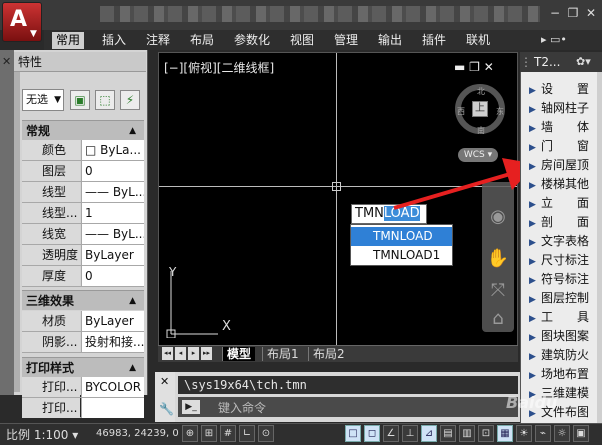 The height and width of the screenshot is (445, 602). Describe the element at coordinates (478, 40) in the screenshot. I see `tab-online: 联机` at that location.